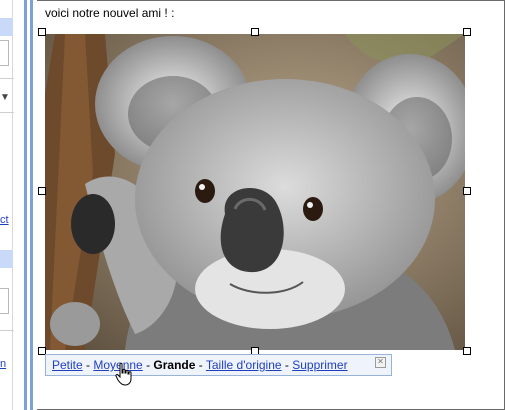  I want to click on resize-handle-left, so click(42, 191).